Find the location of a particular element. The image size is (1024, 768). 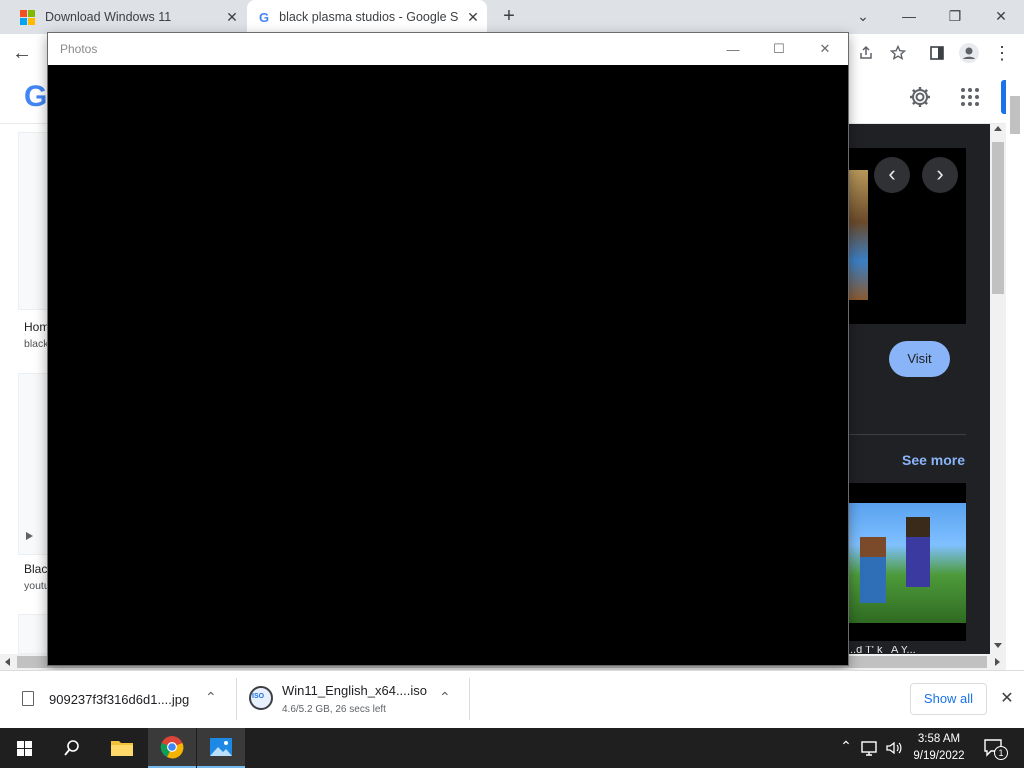

windows-start-icon is located at coordinates (24, 748).